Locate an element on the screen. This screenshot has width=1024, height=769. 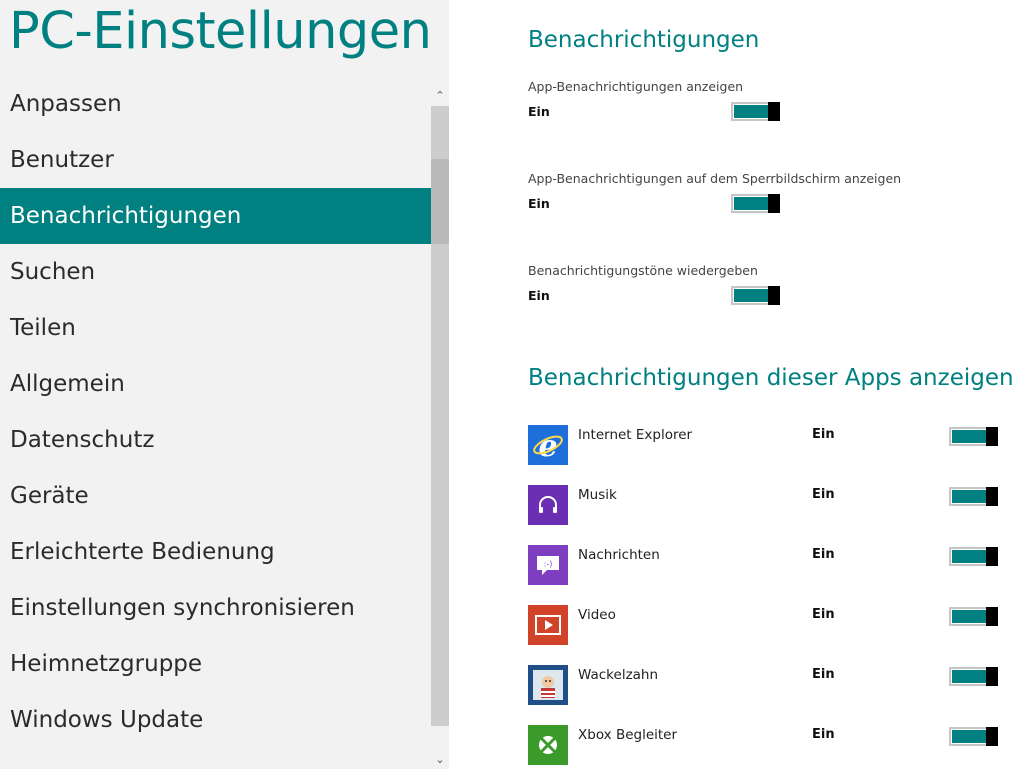
nav-item-allgemein: Allgemein is located at coordinates (215, 384).